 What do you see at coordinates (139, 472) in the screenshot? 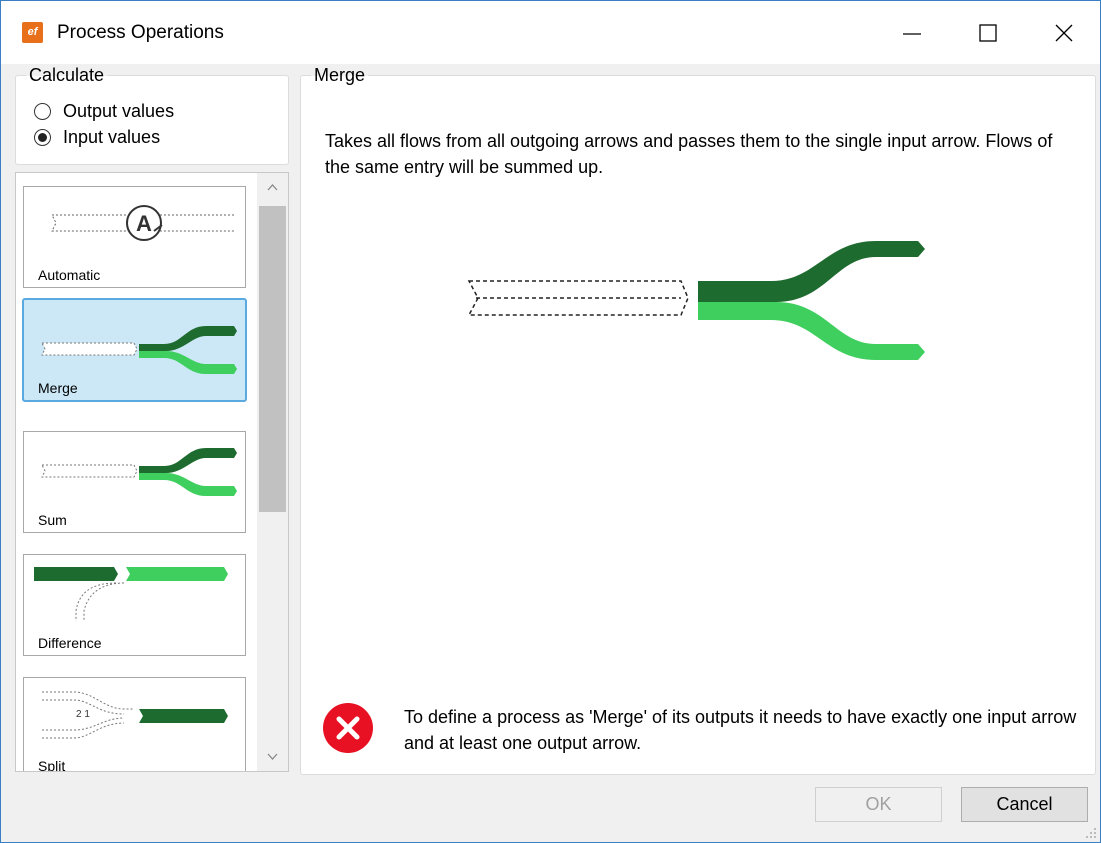
I see `sum-icon` at bounding box center [139, 472].